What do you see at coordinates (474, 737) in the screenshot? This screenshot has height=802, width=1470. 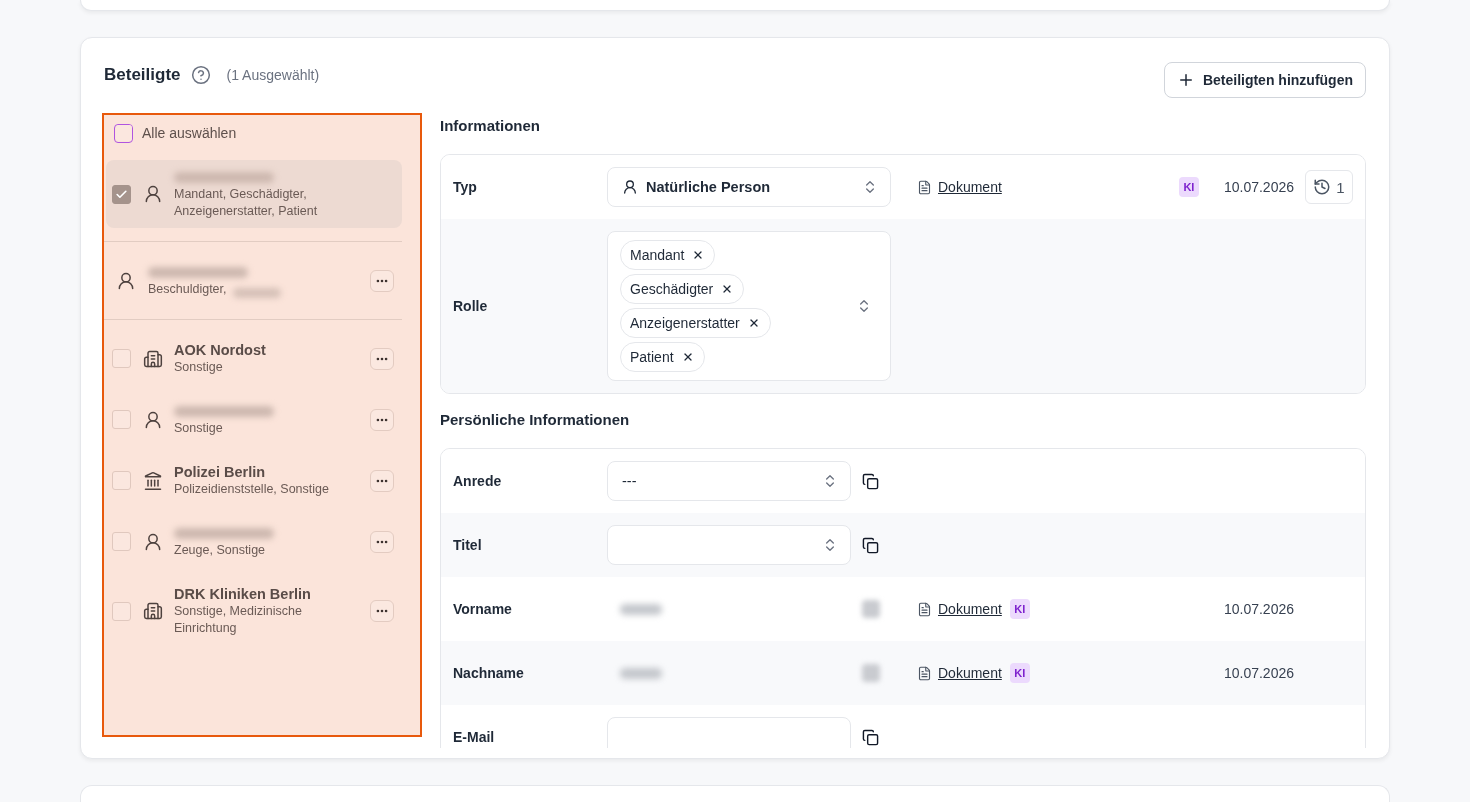 I see `field-label: E-Mail` at bounding box center [474, 737].